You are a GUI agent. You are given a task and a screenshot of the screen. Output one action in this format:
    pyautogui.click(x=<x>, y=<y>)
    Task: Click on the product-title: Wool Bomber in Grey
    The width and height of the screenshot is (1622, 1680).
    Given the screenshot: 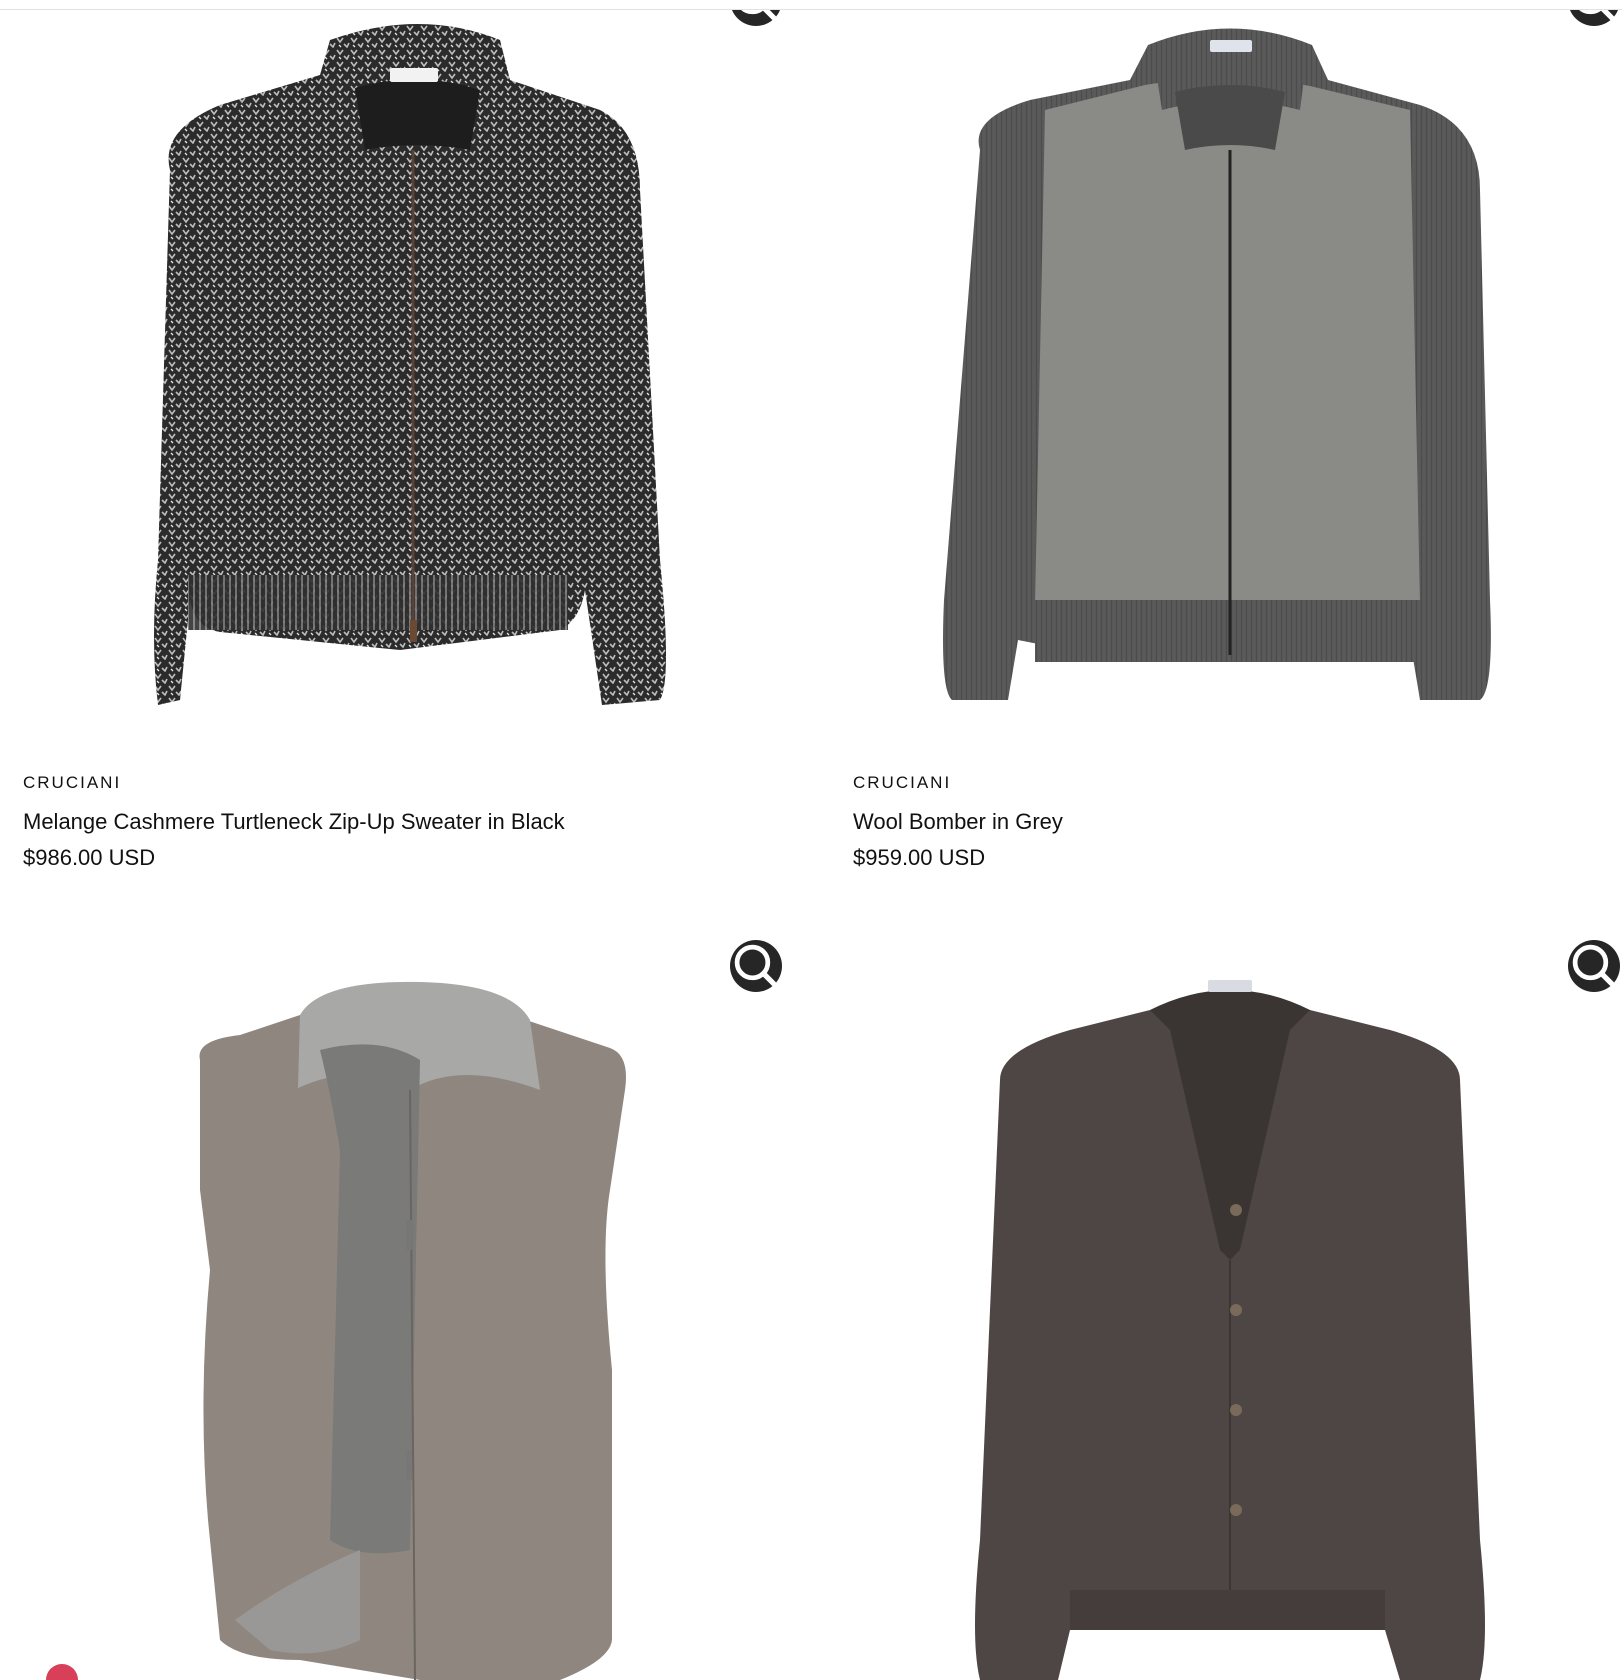 What is the action you would take?
    pyautogui.click(x=1237, y=822)
    